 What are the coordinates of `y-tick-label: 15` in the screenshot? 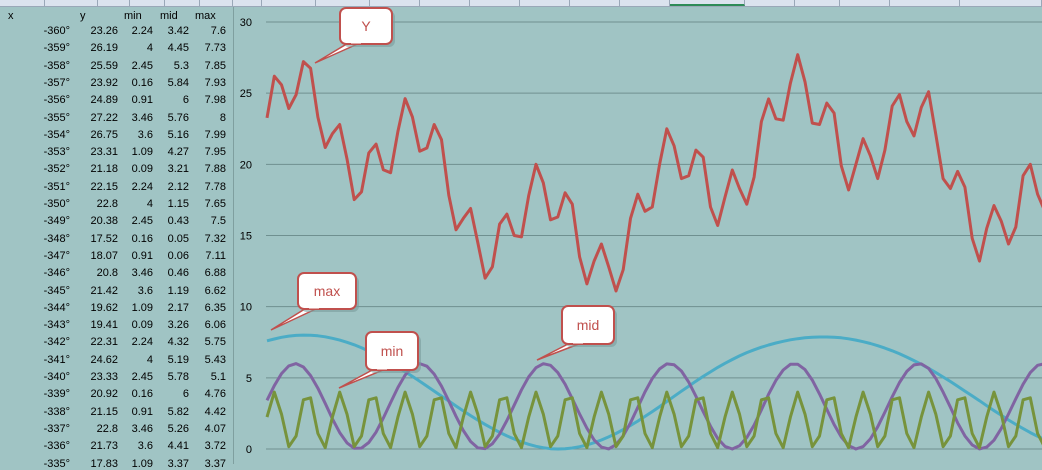 It's located at (246, 237).